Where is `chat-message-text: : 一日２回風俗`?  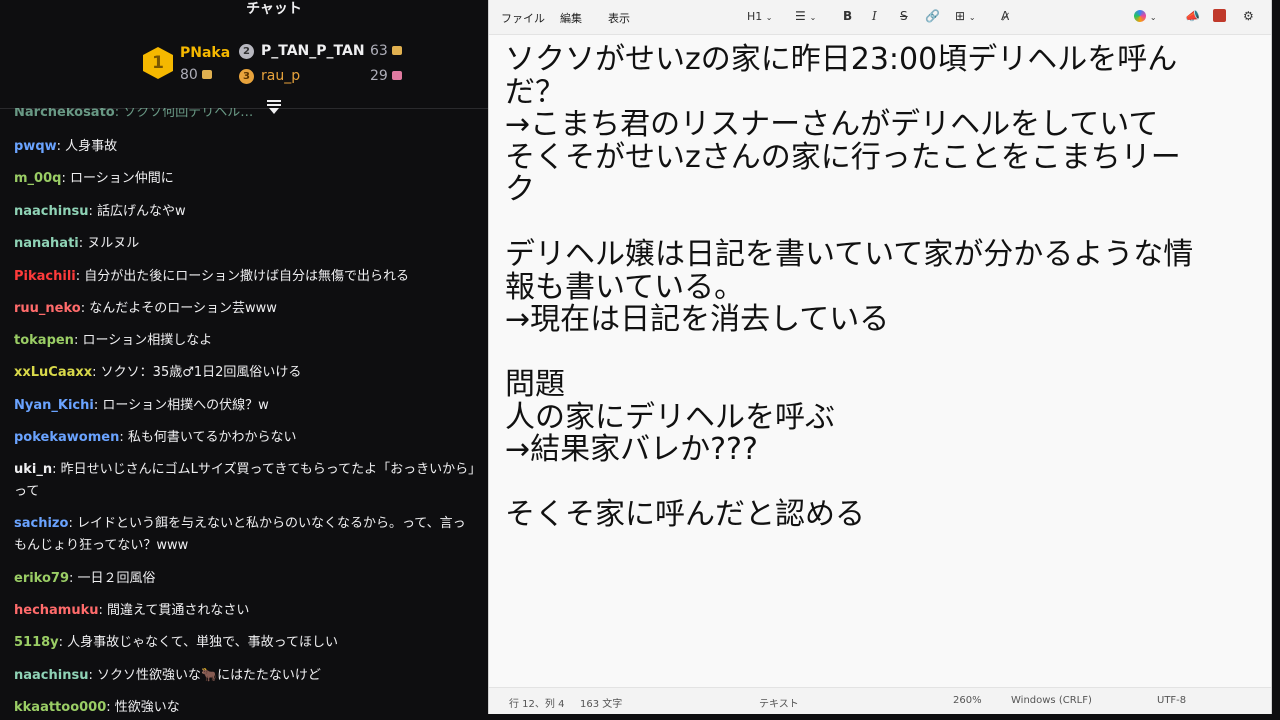
chat-message-text: : 一日２回風俗 is located at coordinates (112, 578).